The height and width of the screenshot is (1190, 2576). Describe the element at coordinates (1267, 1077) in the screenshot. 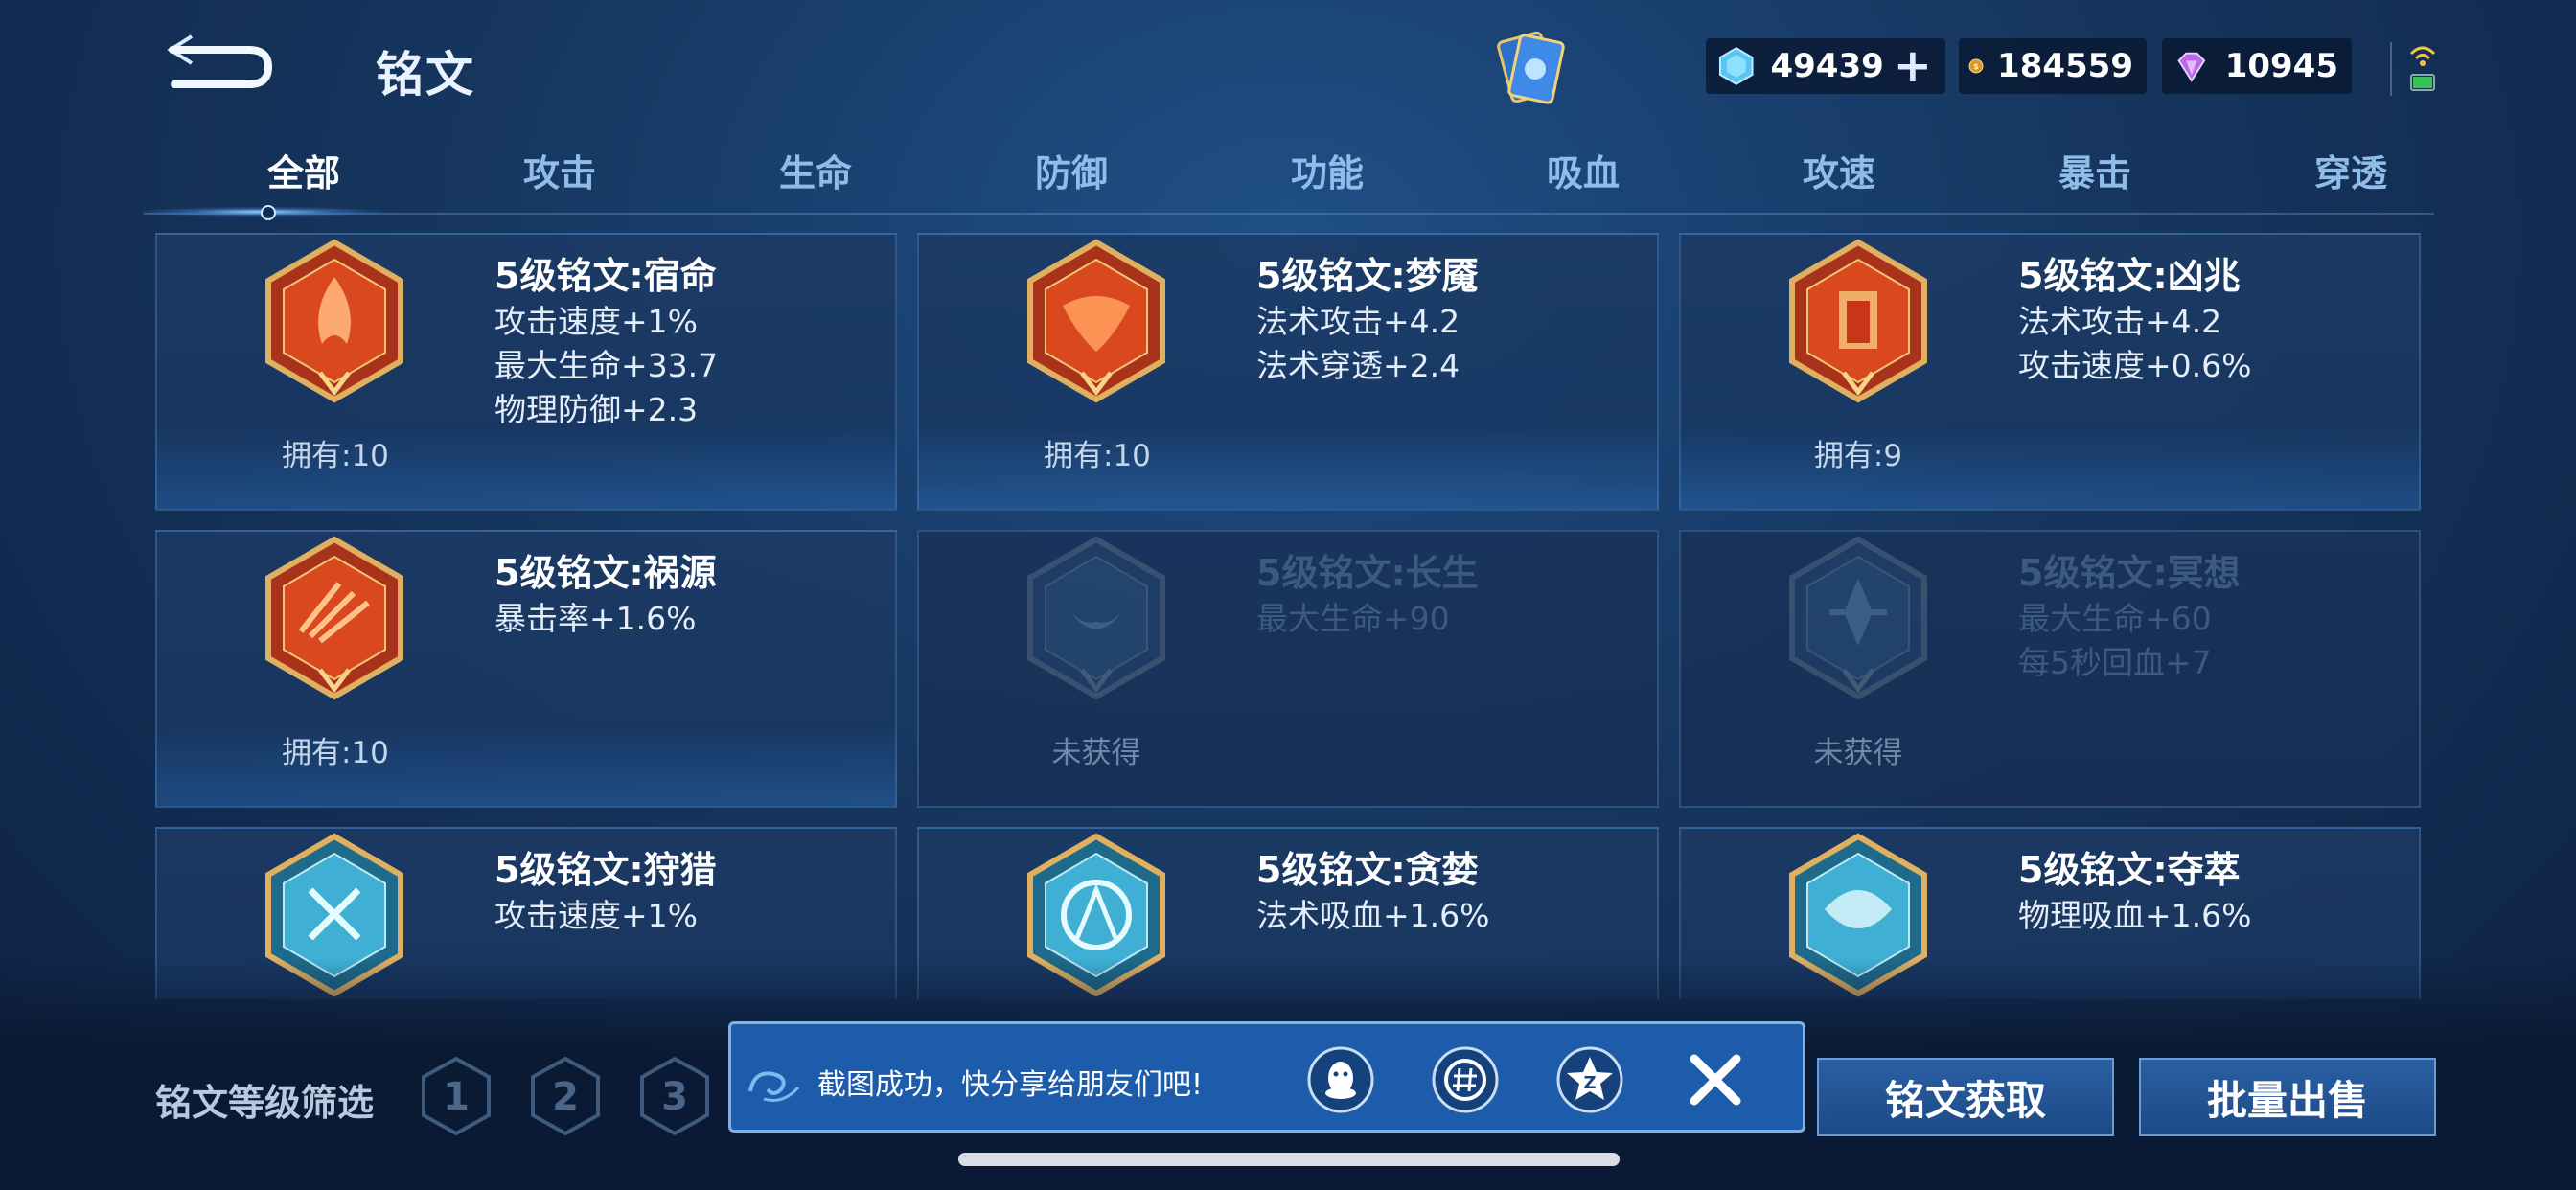

I see `screenshot-share-toast: 截图成功，快分享给朋友们吧! Z` at that location.